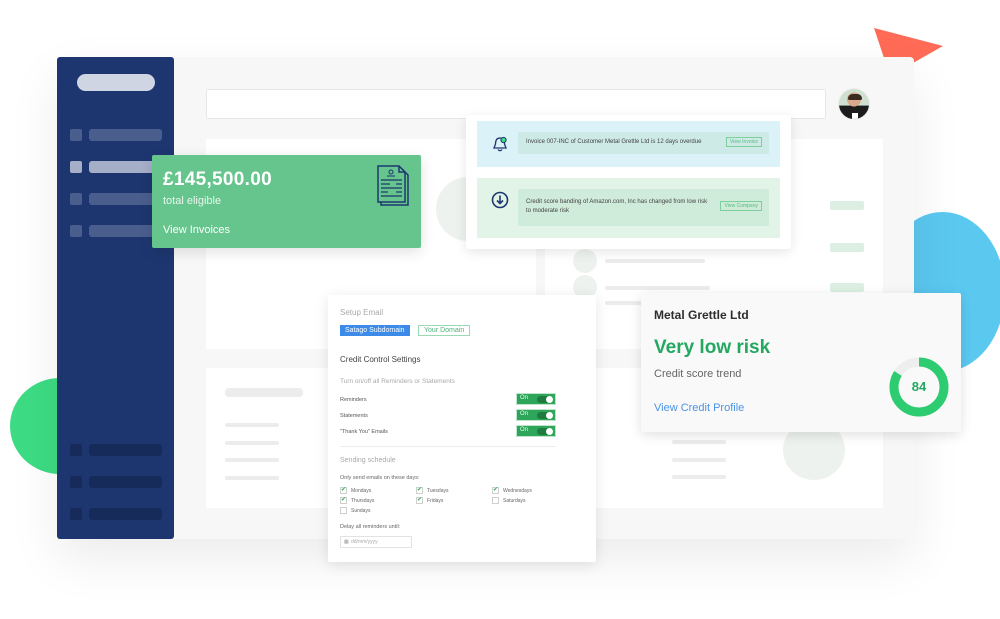 The width and height of the screenshot is (1000, 619). Describe the element at coordinates (286, 201) in the screenshot. I see `total-eligible-card: £145,500.00 total eligible View Invoices` at that location.